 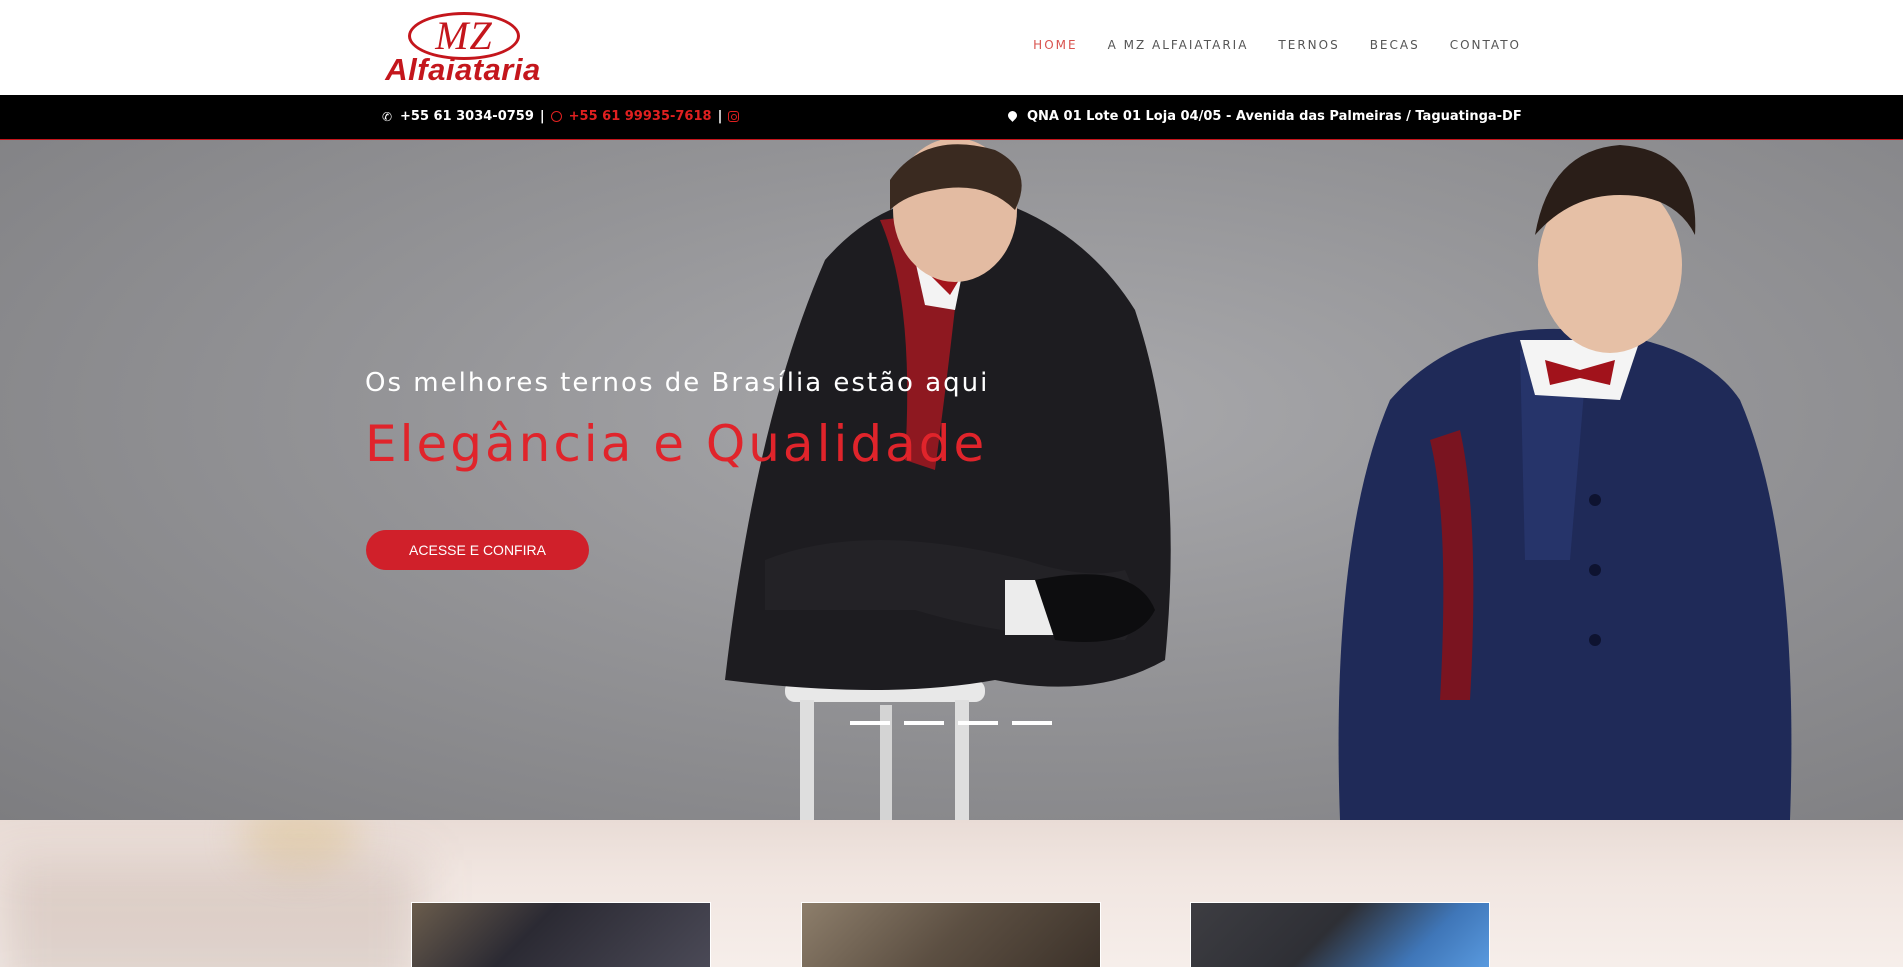 I want to click on phone-number: +55 61 3034-0759, so click(x=467, y=116).